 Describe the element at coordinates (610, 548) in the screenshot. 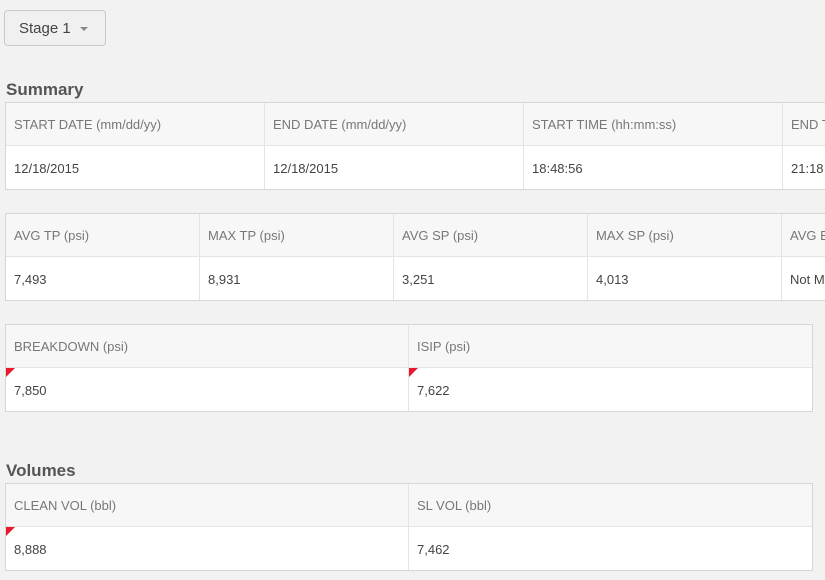

I see `sl-vol-value-cell: 7,462` at that location.